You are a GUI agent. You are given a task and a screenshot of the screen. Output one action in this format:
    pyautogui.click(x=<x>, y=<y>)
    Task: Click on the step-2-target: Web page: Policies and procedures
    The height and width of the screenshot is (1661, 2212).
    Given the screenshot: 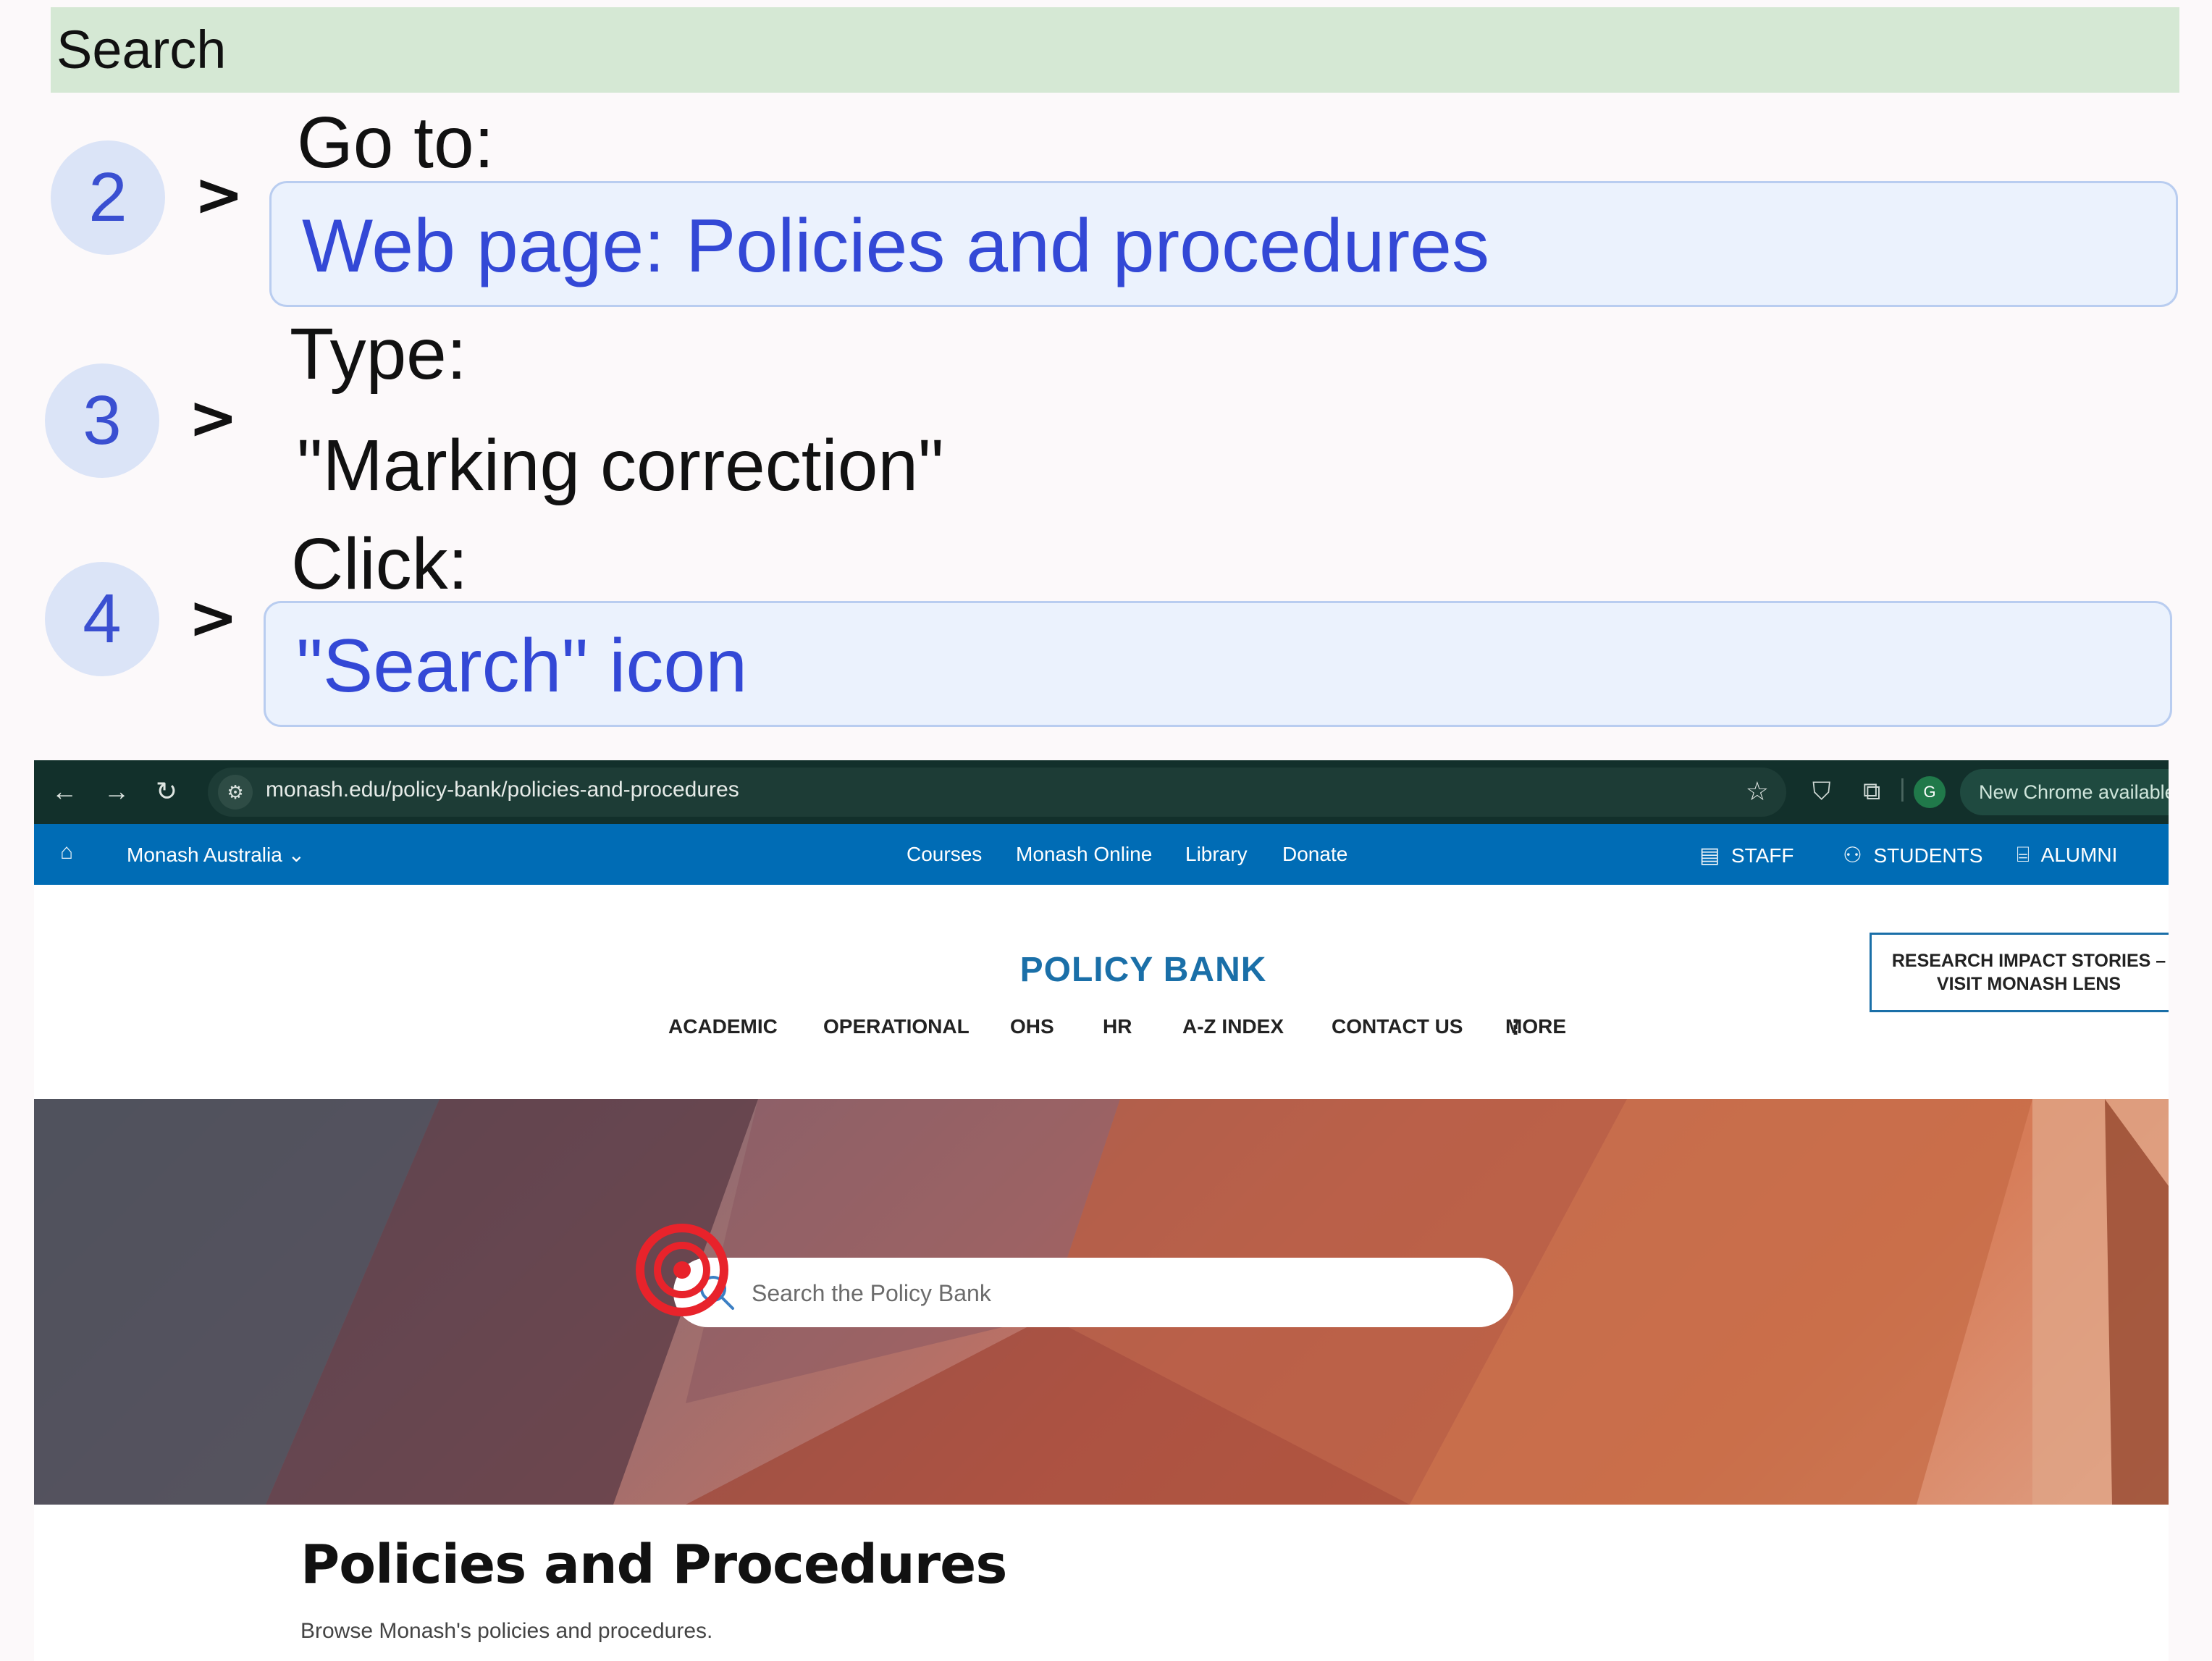 What is the action you would take?
    pyautogui.click(x=1223, y=244)
    